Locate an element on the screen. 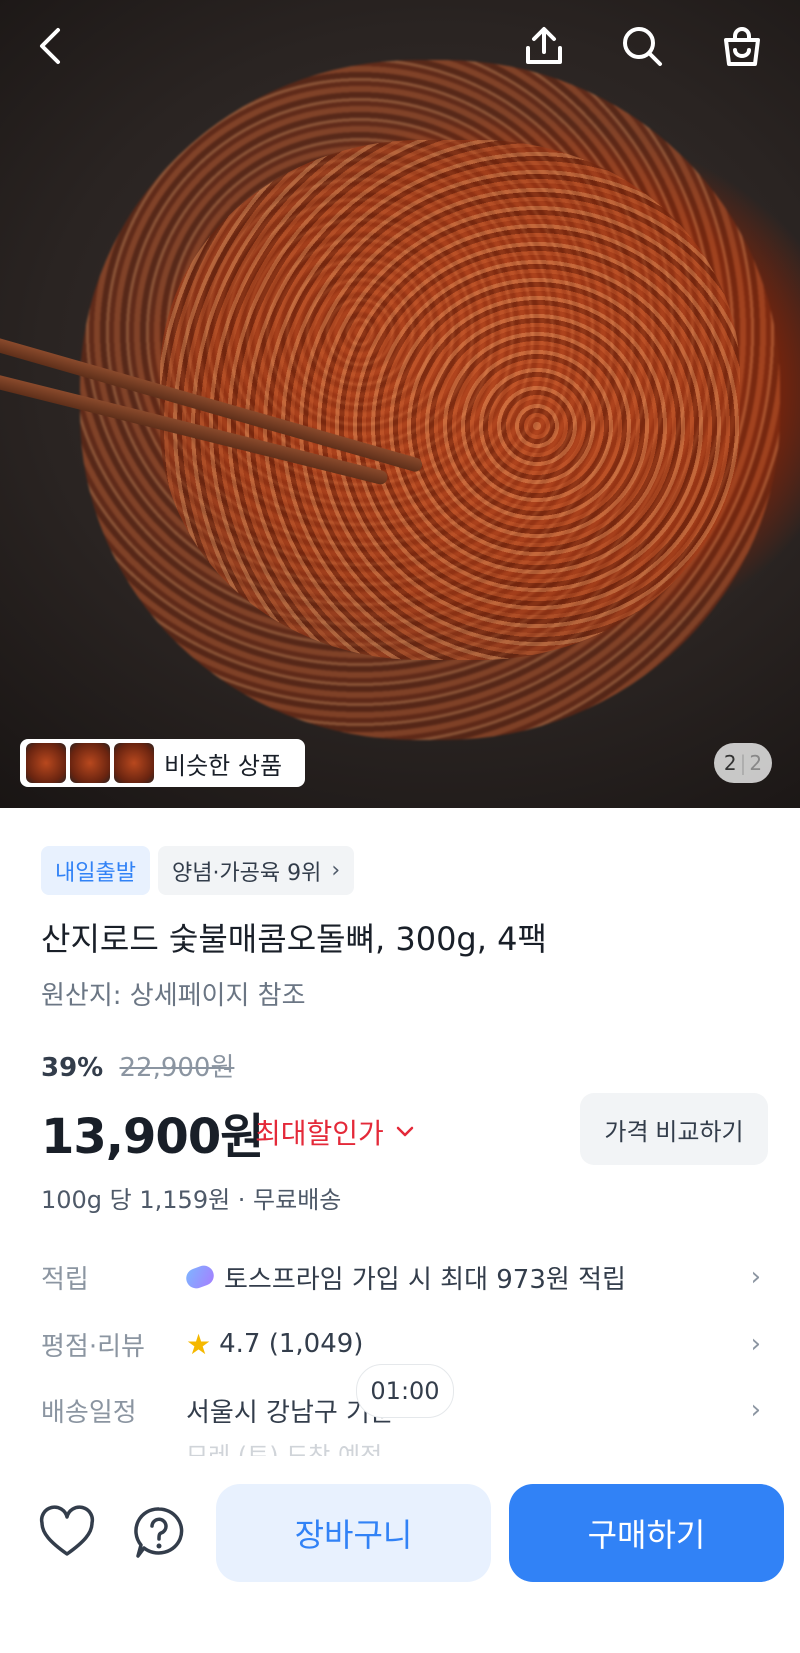 The image size is (800, 1653). search-button is located at coordinates (642, 46).